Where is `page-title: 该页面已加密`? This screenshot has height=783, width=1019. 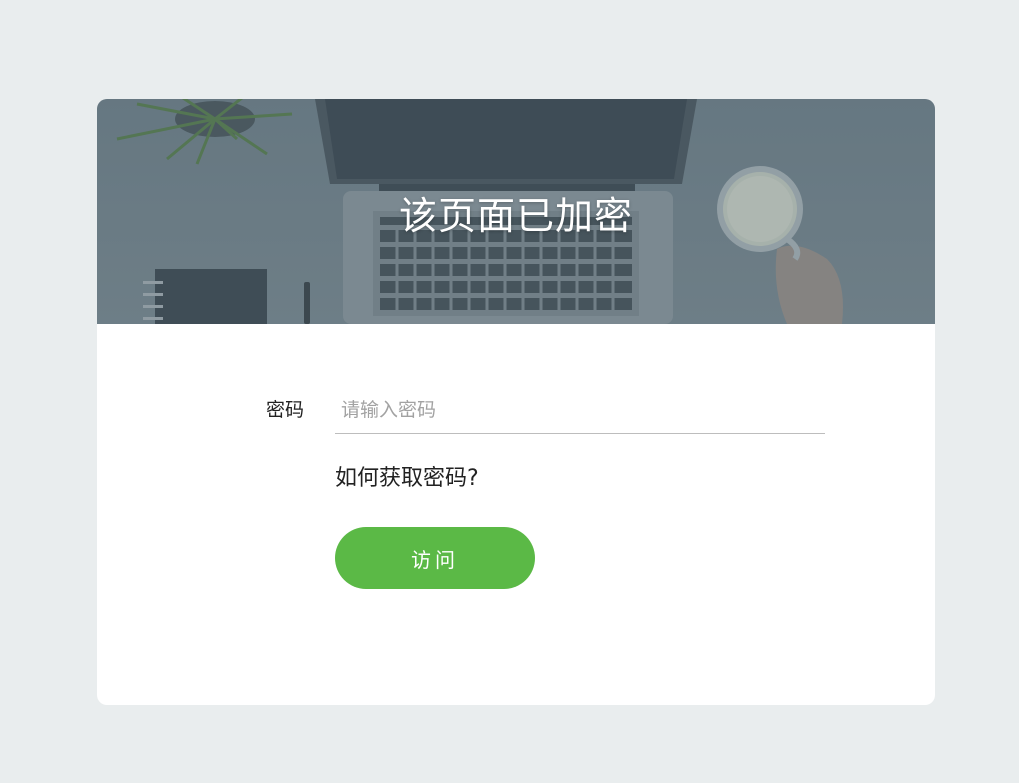
page-title: 该页面已加密 is located at coordinates (515, 216).